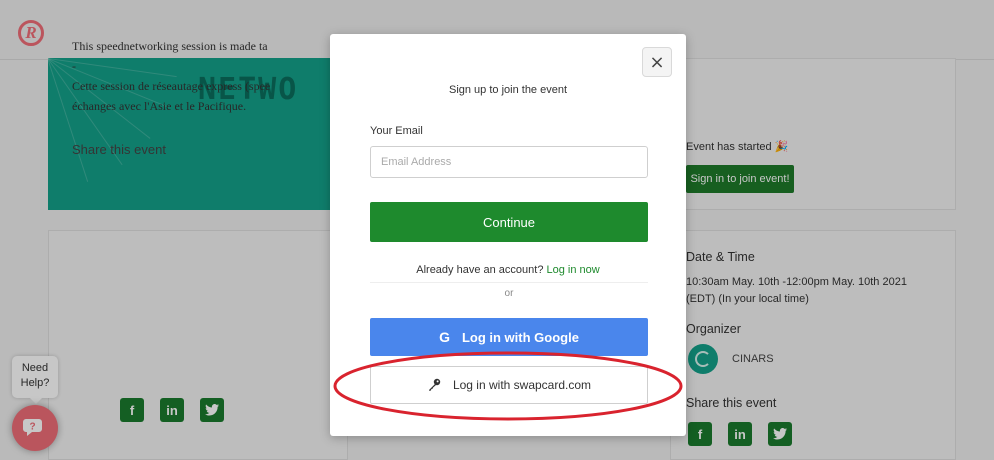  What do you see at coordinates (509, 222) in the screenshot?
I see `continue-button: Continue` at bounding box center [509, 222].